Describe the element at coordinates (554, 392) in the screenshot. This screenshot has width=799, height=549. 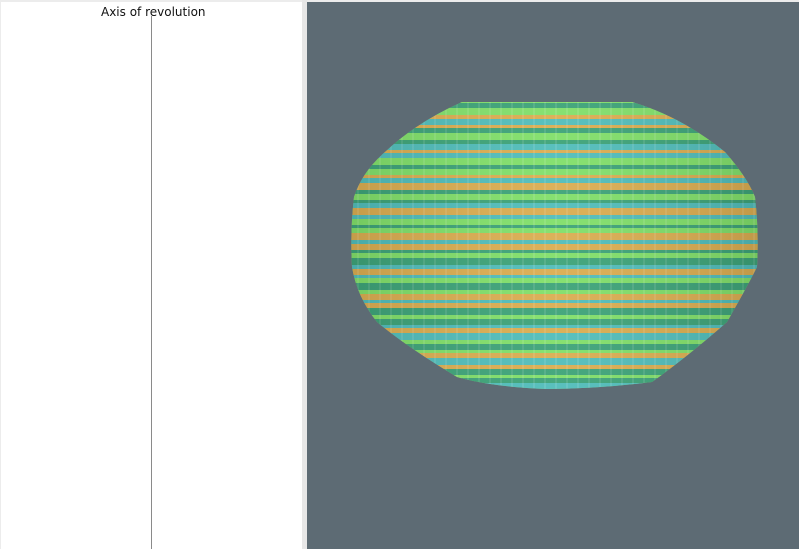
I see `mesh-band` at that location.